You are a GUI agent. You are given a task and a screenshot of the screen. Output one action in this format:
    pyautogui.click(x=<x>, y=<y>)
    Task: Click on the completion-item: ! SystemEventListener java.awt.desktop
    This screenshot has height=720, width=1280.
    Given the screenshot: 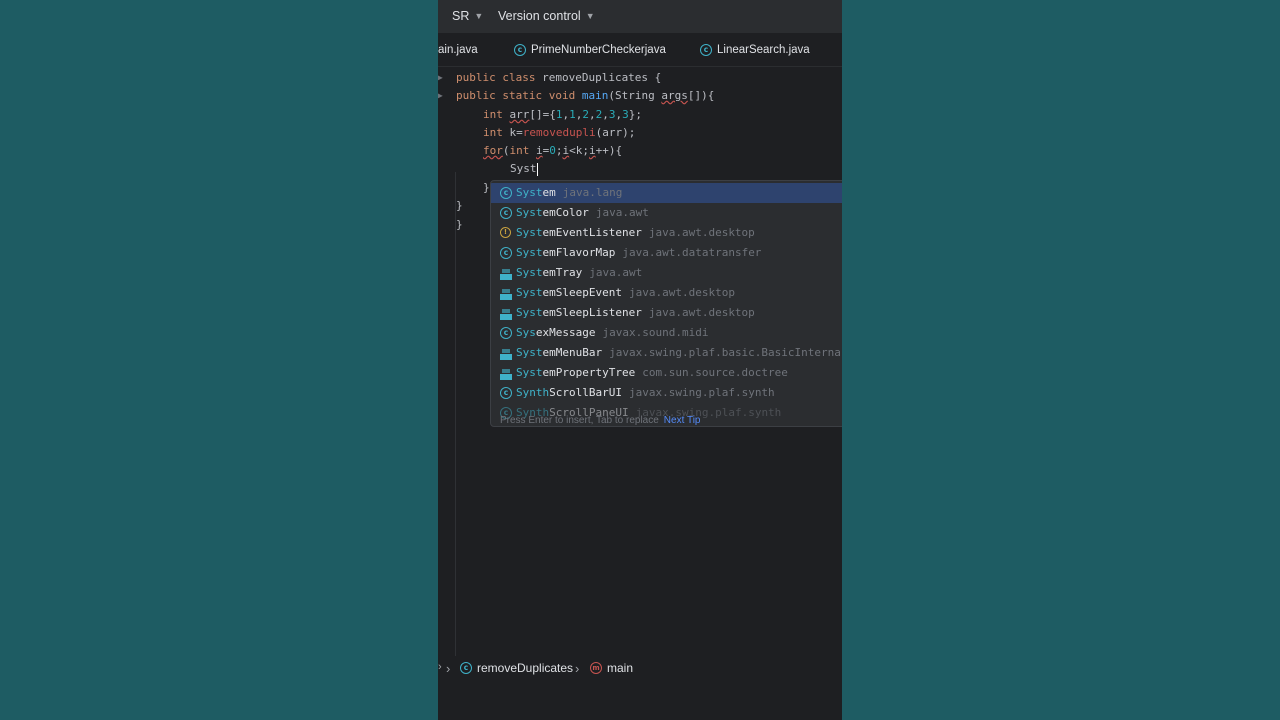 What is the action you would take?
    pyautogui.click(x=666, y=233)
    